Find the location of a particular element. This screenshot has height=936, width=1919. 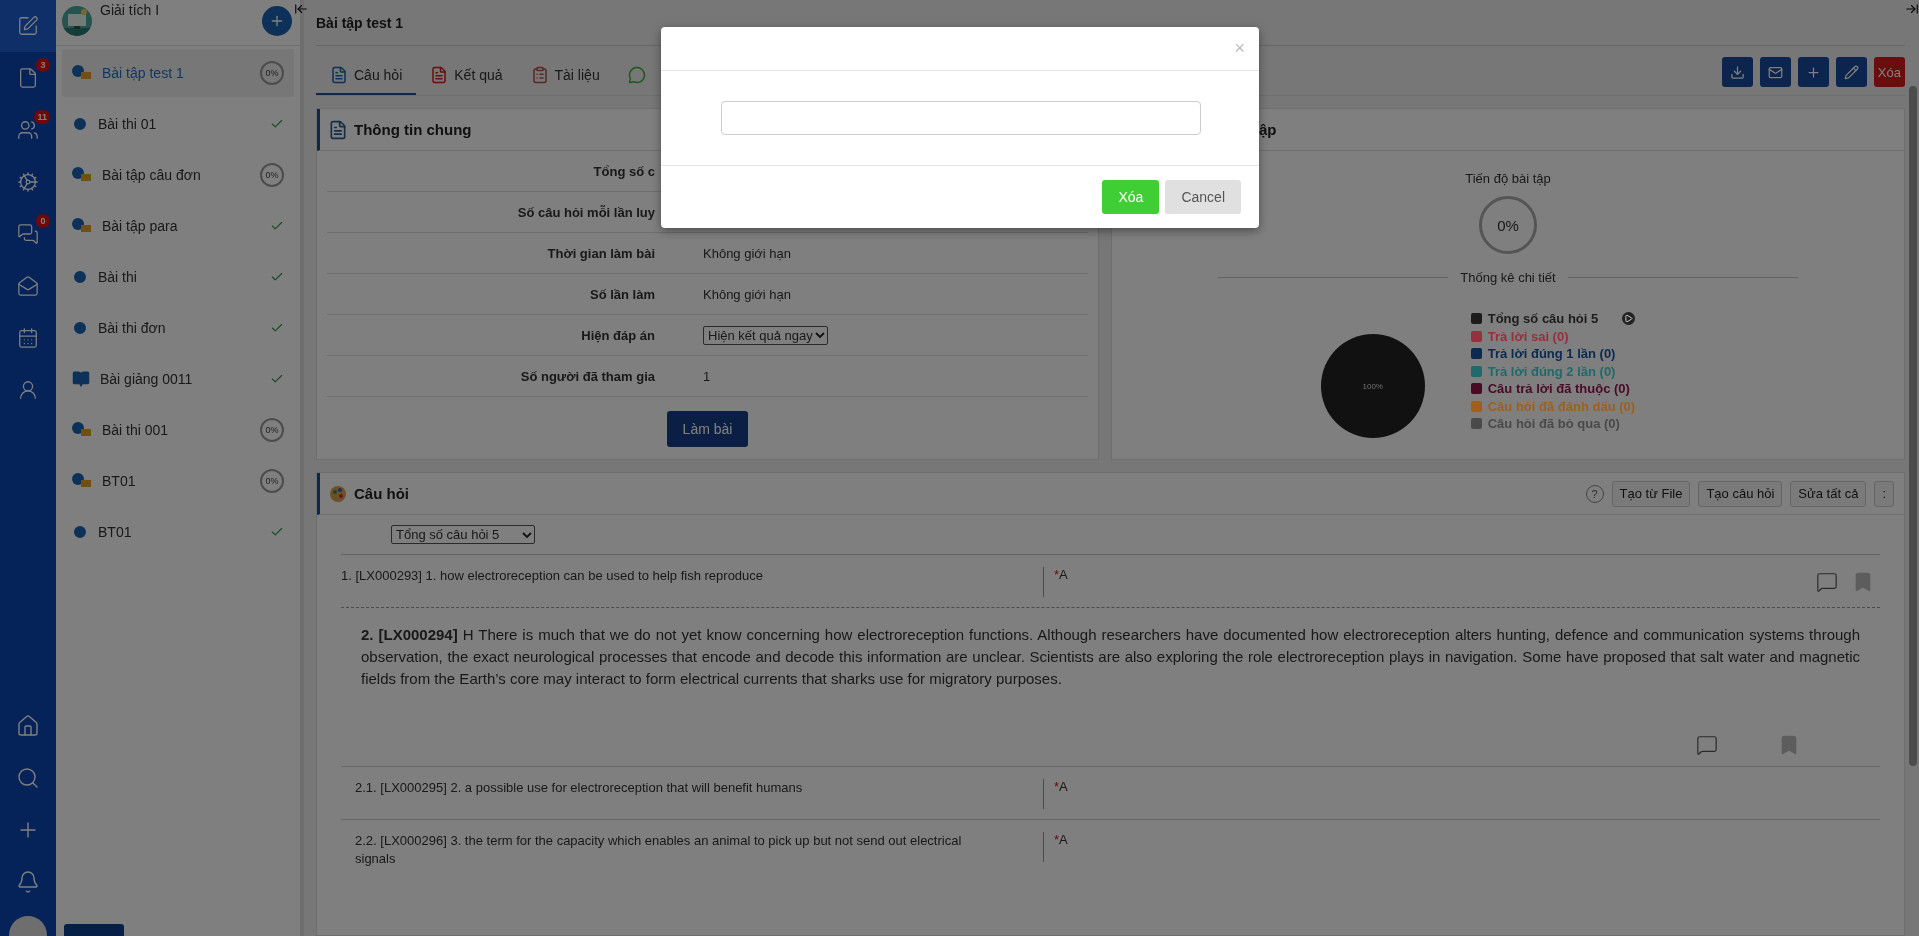

lesson-item: Bài thi đơn is located at coordinates (178, 328).